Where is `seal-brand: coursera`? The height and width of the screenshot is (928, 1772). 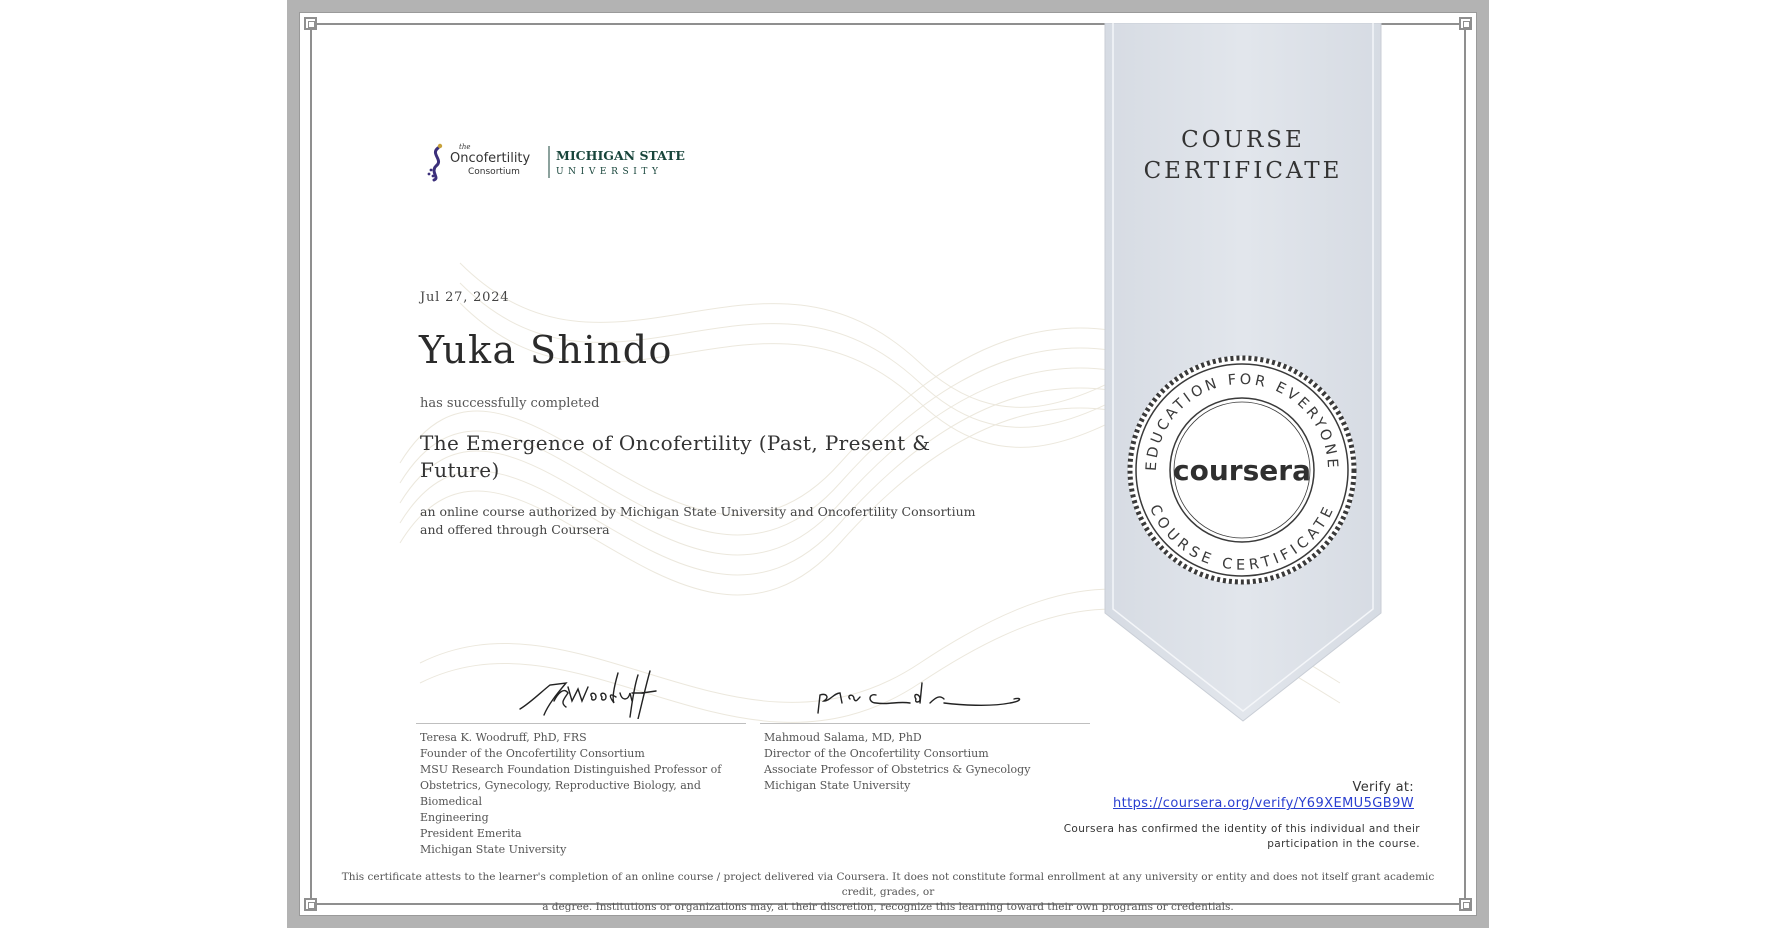 seal-brand: coursera is located at coordinates (1242, 470).